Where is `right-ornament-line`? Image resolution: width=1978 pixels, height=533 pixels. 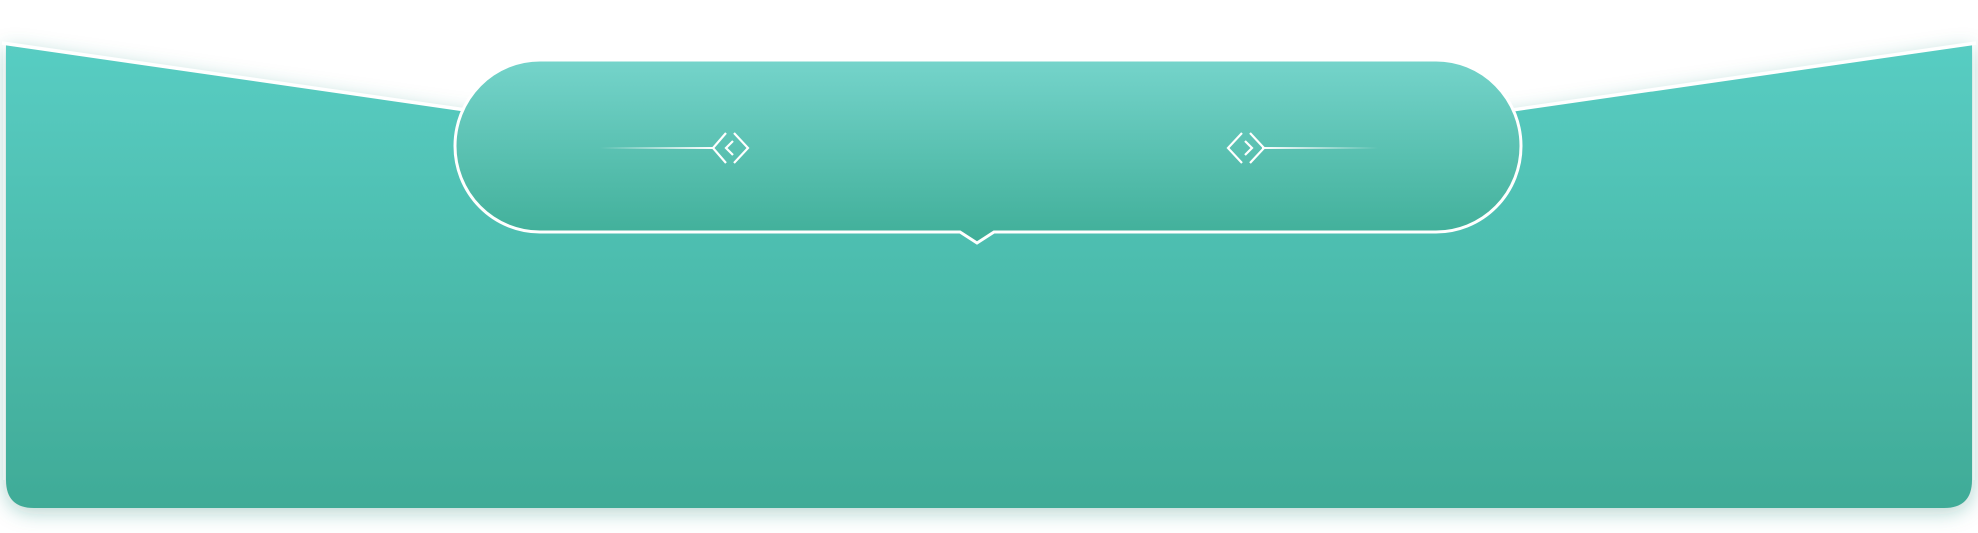 right-ornament-line is located at coordinates (1320, 148).